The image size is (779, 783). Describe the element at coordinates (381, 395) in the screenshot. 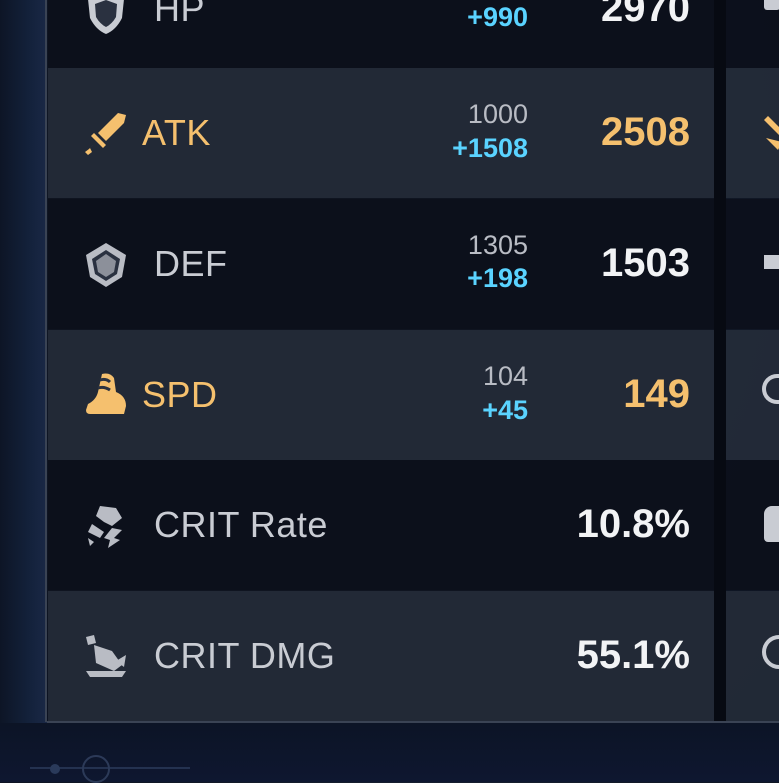

I see `stat-row-spd: SPD 104 +45 149` at that location.